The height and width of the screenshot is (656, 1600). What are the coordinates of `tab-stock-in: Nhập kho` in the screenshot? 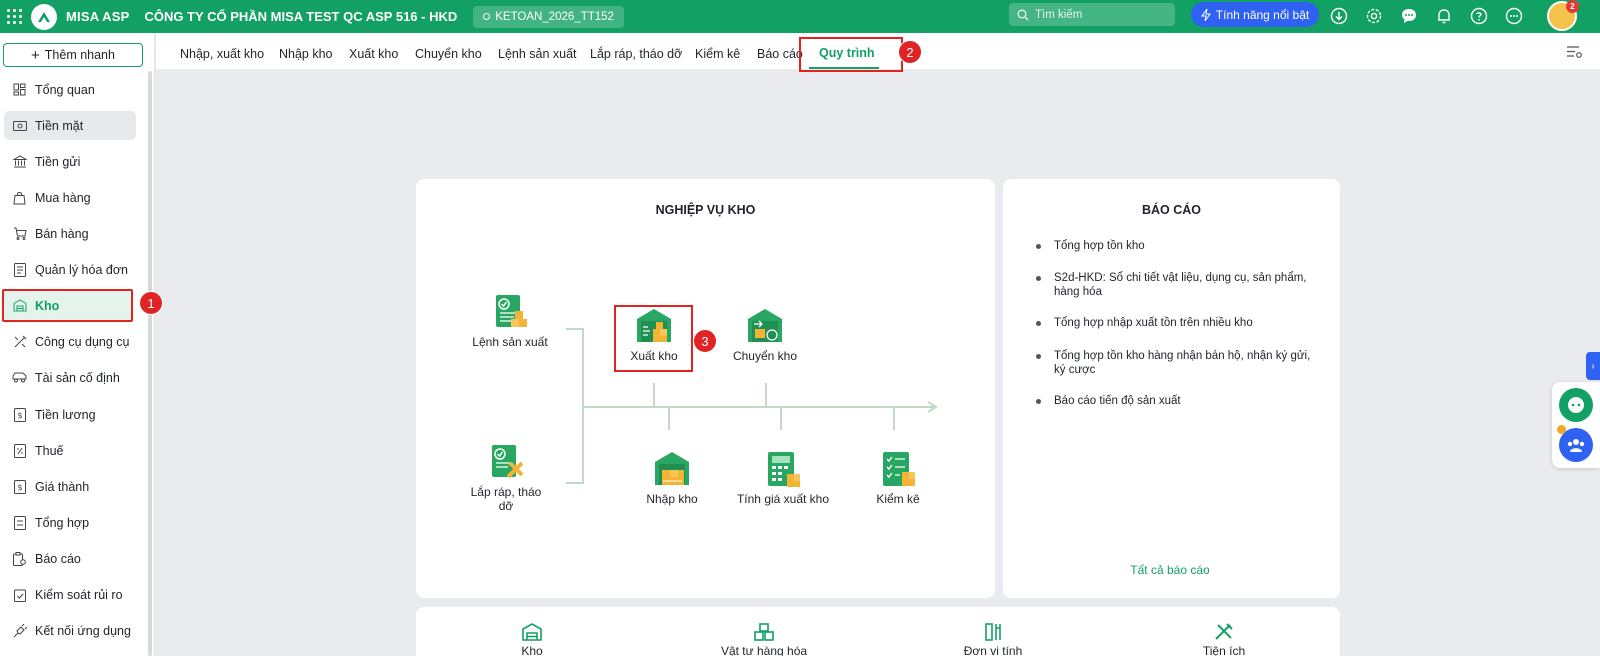 It's located at (306, 54).